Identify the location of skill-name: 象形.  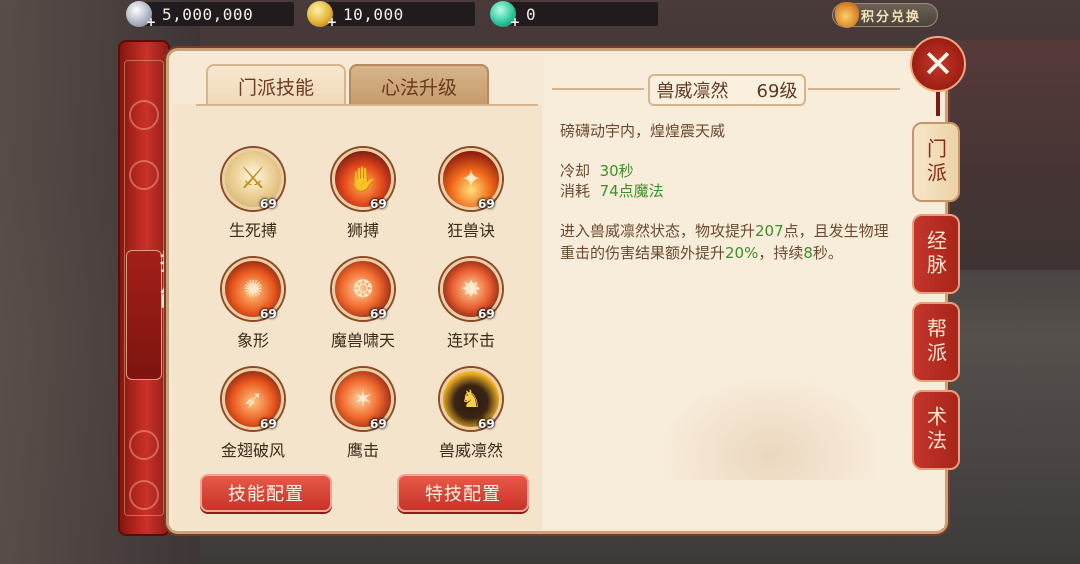
(252, 340).